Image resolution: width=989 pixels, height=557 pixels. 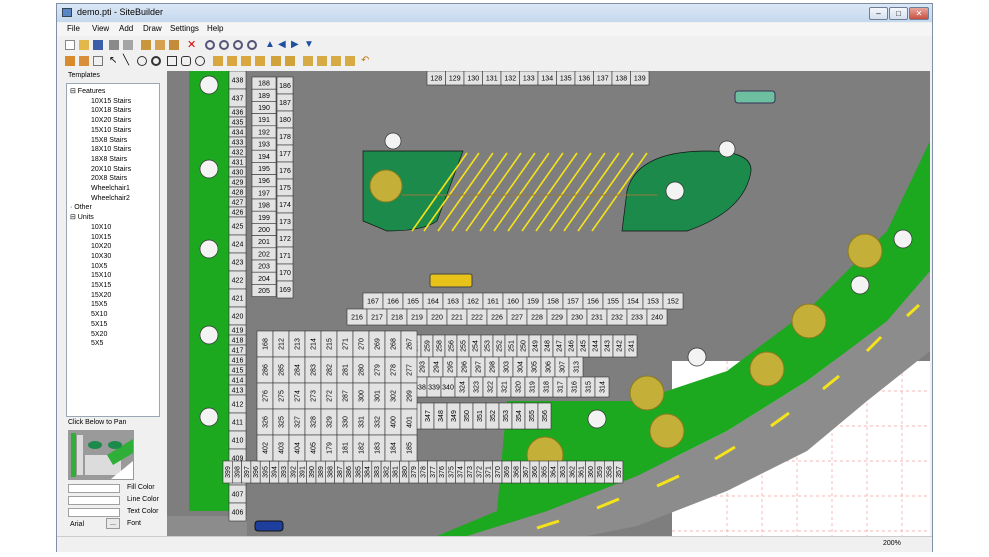 What do you see at coordinates (252, 45) in the screenshot?
I see `zoom-extents-icon` at bounding box center [252, 45].